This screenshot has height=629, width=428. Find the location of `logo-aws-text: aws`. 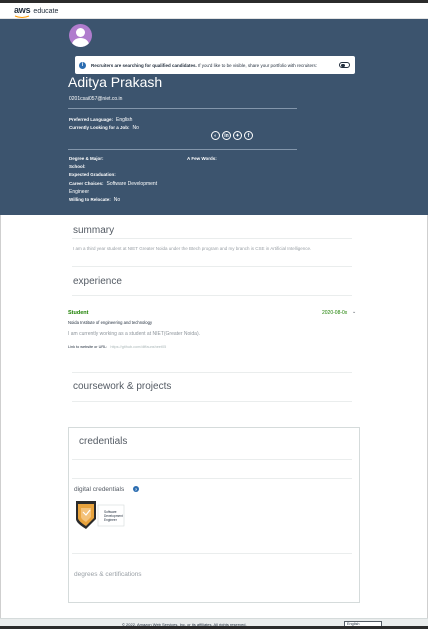

logo-aws-text: aws is located at coordinates (22, 10).